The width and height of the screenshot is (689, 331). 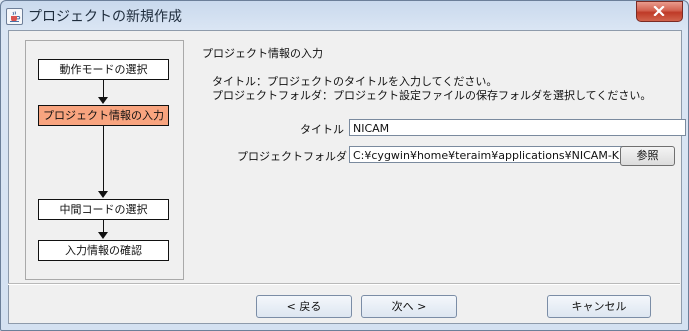 What do you see at coordinates (103, 69) in the screenshot?
I see `step-select-mode: 動作モードの選択` at bounding box center [103, 69].